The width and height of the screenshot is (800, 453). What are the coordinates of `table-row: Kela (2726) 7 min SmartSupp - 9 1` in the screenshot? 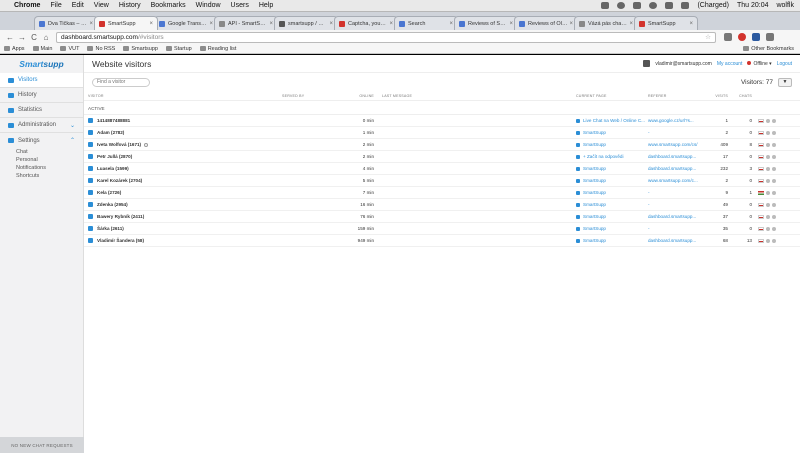 It's located at (442, 193).